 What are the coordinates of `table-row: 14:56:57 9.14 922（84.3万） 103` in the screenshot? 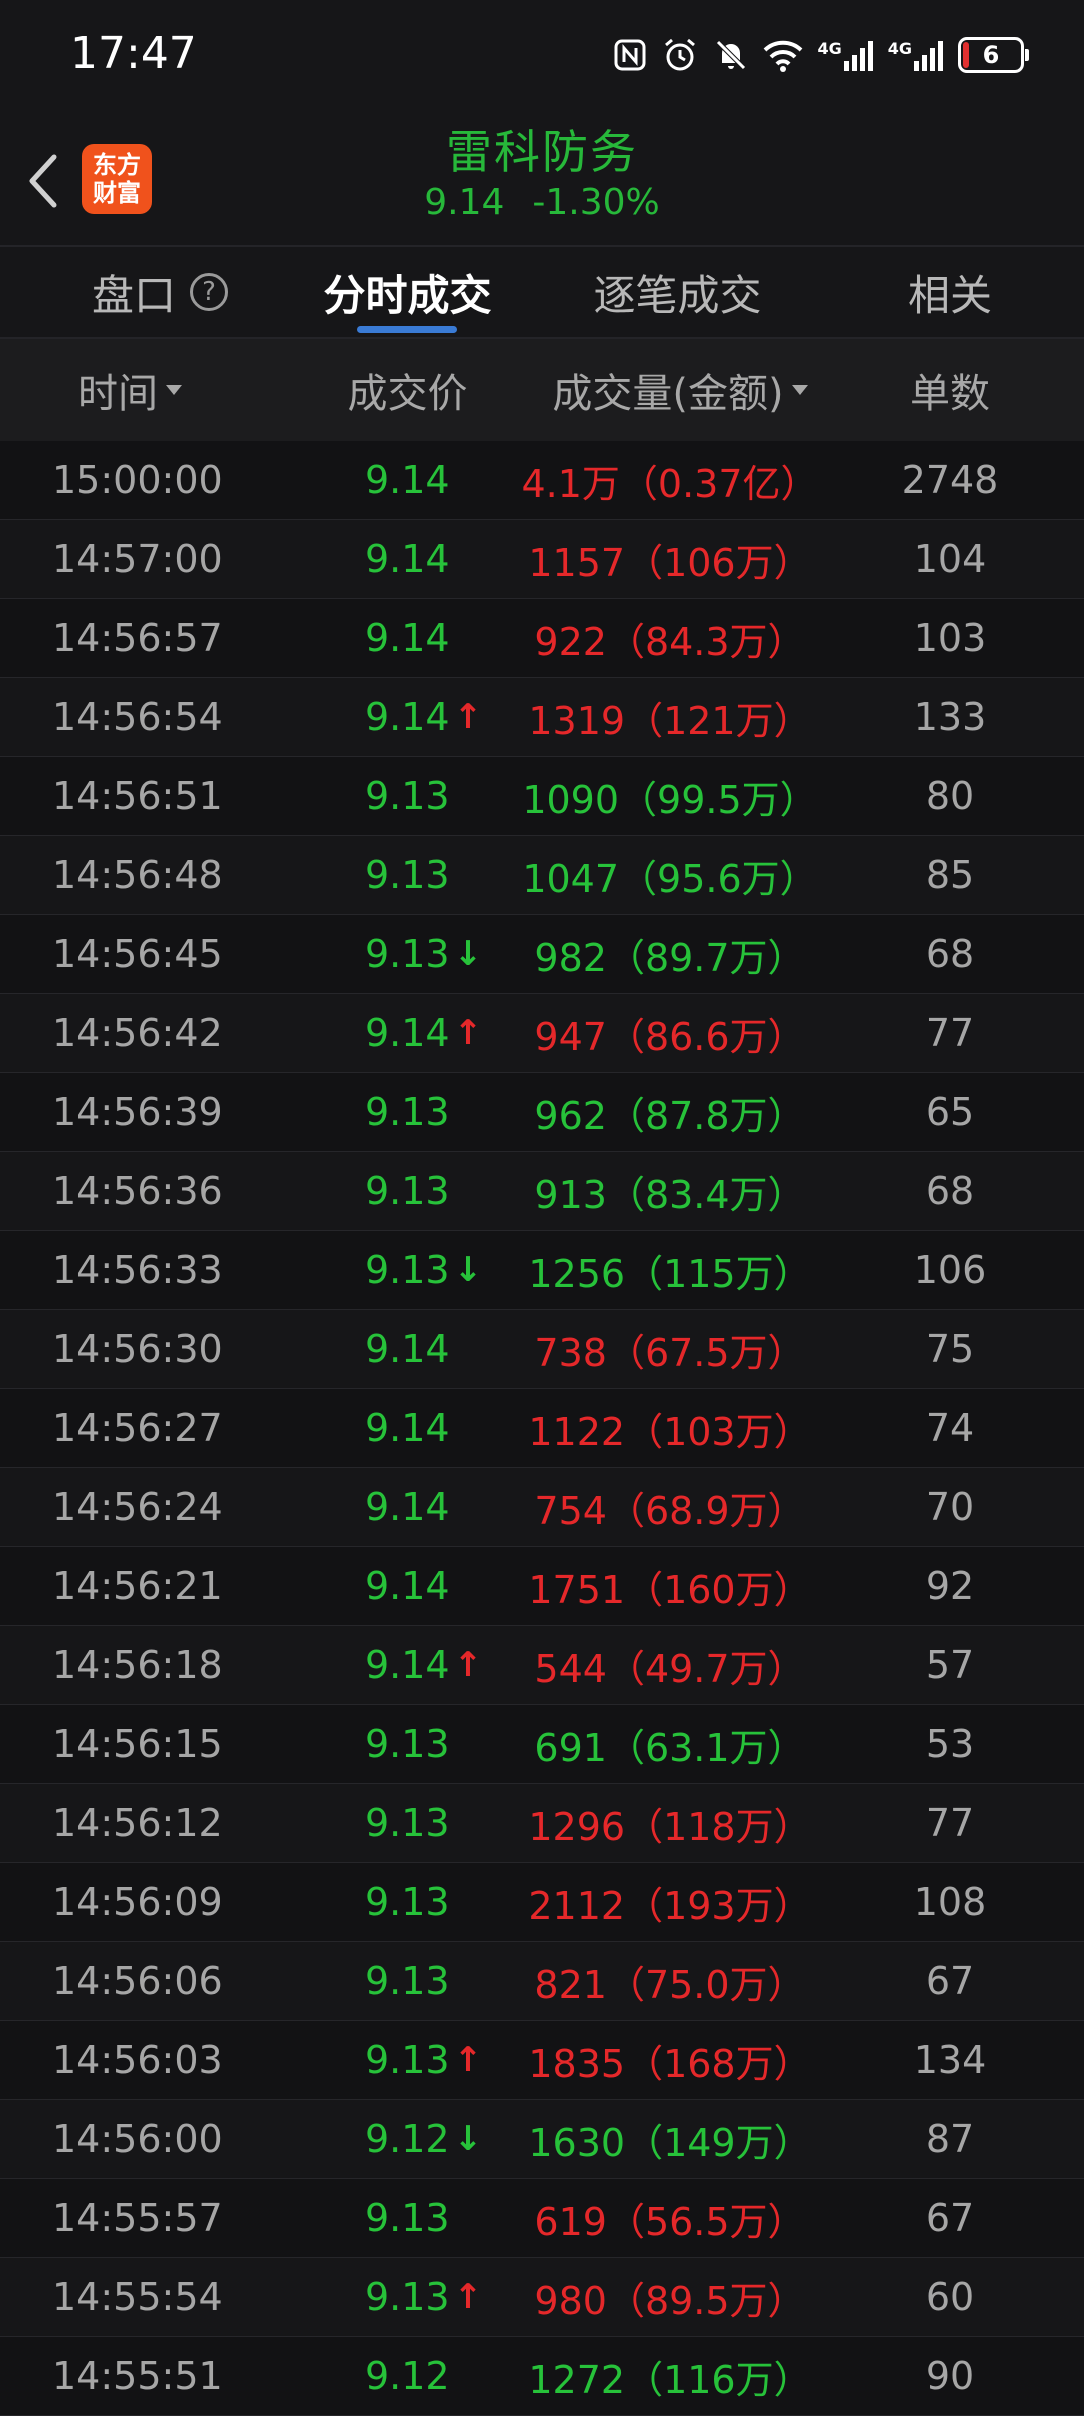 It's located at (542, 638).